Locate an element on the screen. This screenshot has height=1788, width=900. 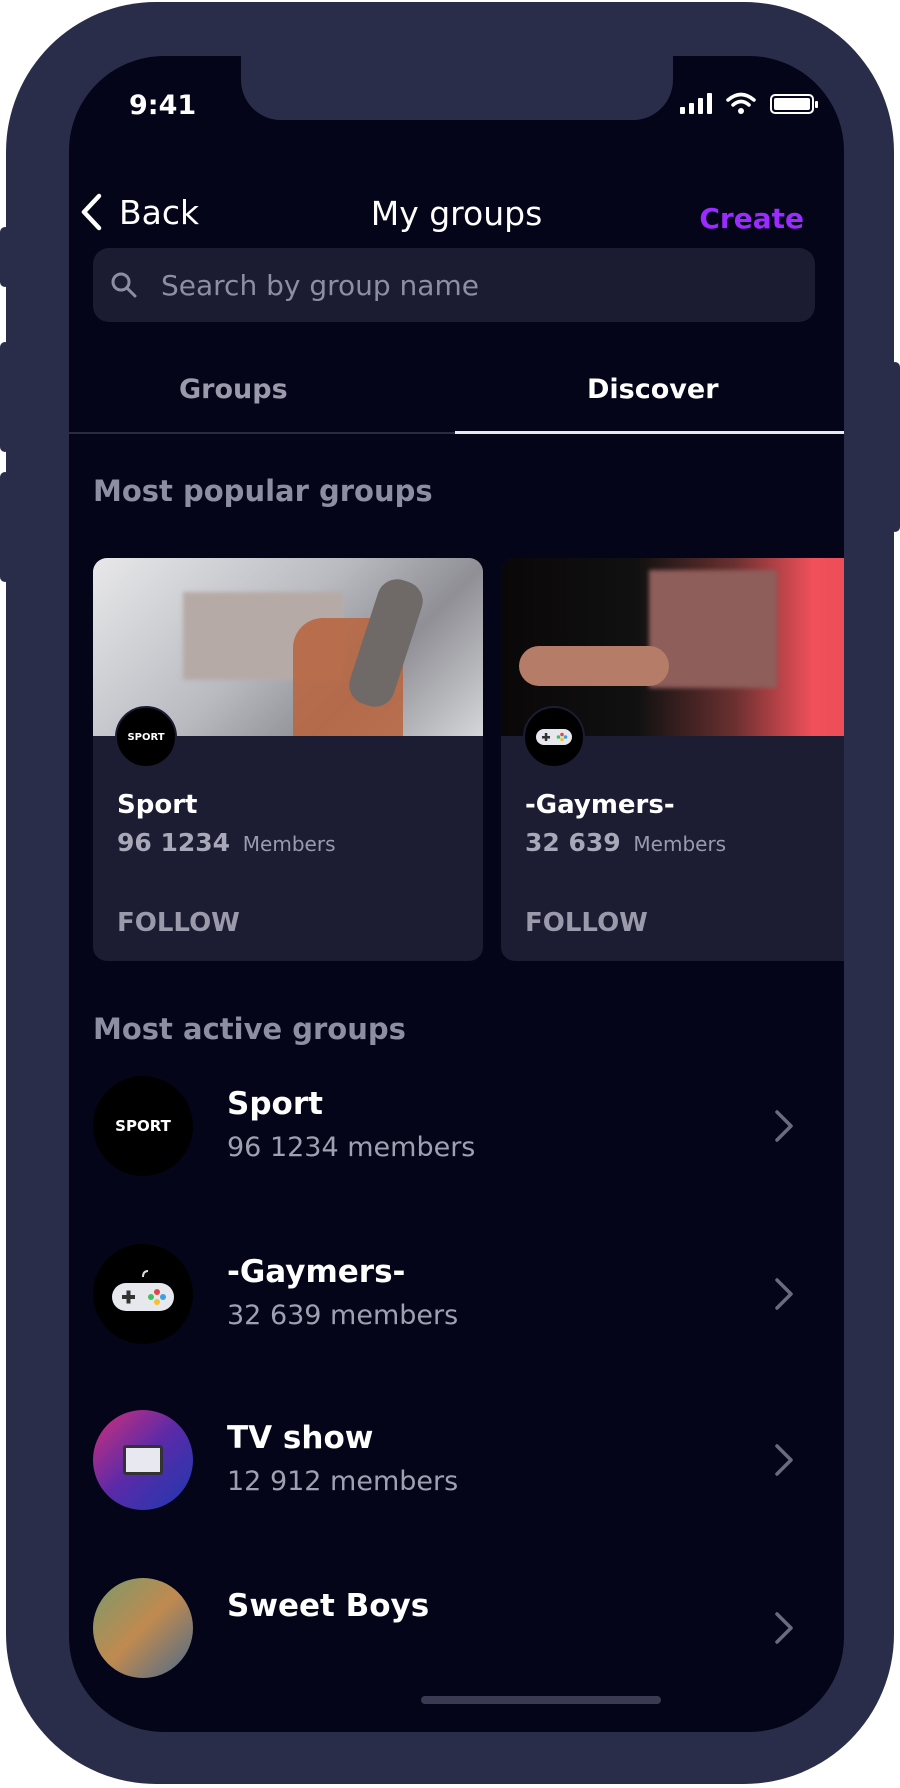
search-bar is located at coordinates (454, 285).